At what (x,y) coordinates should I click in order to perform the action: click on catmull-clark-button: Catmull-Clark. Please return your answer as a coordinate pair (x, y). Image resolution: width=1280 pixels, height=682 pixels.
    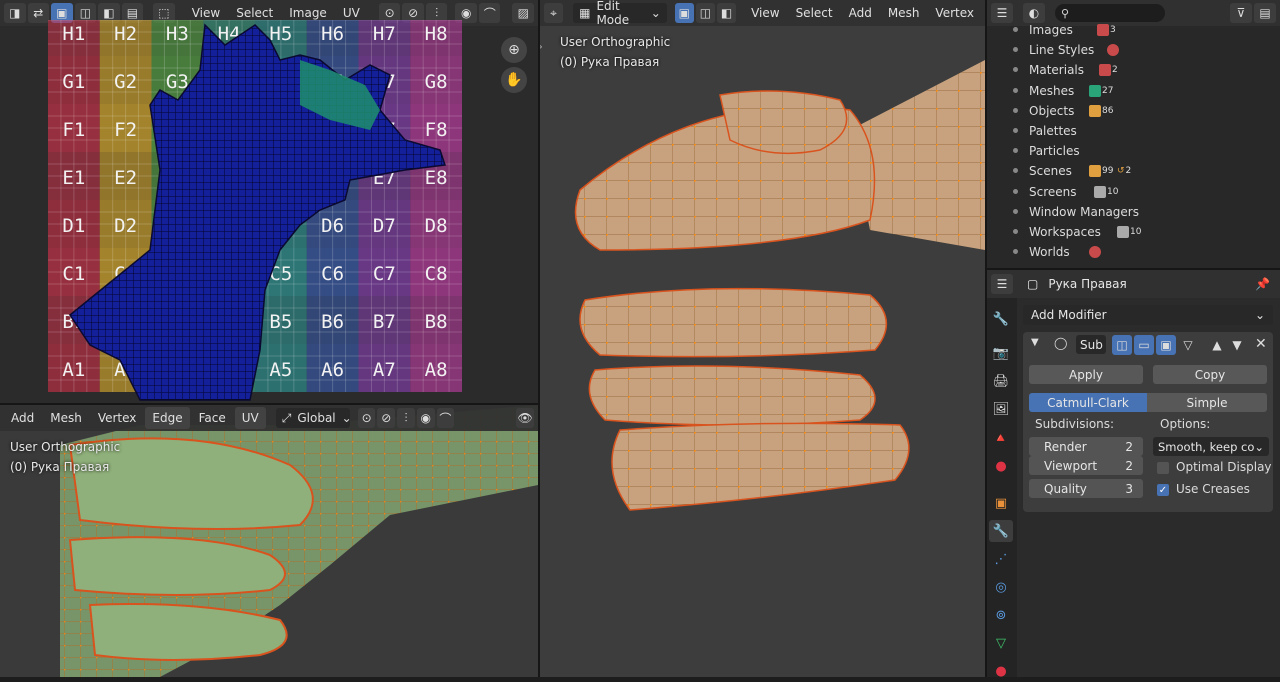
    Looking at the image, I should click on (1088, 402).